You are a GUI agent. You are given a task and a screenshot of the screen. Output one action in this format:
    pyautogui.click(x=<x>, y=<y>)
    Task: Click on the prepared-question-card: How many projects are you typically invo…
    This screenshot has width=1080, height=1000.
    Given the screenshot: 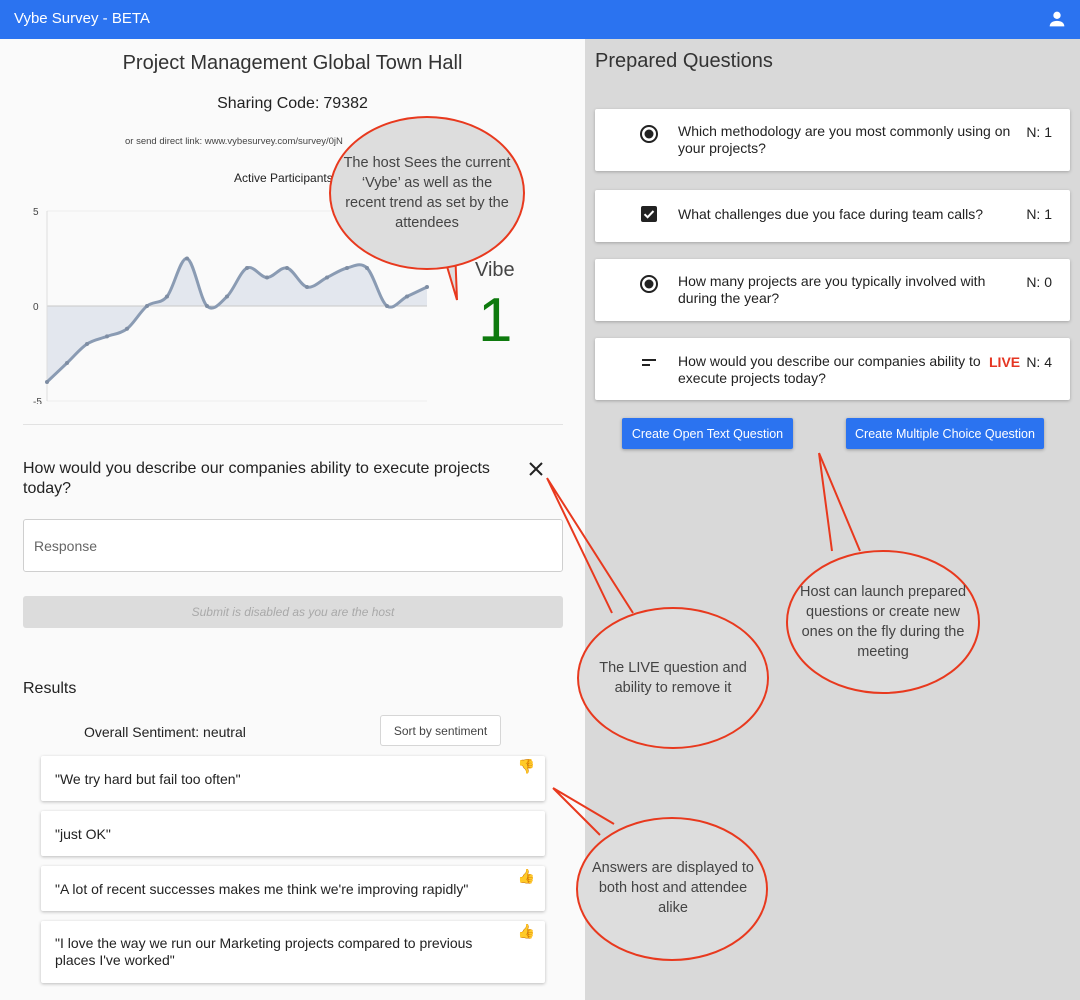 What is the action you would take?
    pyautogui.click(x=832, y=290)
    